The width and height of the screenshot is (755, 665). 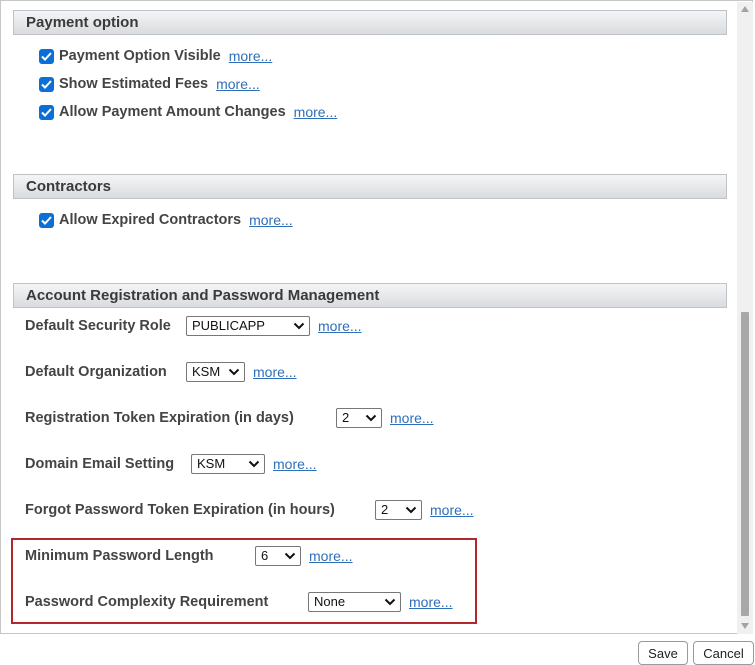 I want to click on minimum-password-length-label: Minimum Password Length, so click(x=119, y=556).